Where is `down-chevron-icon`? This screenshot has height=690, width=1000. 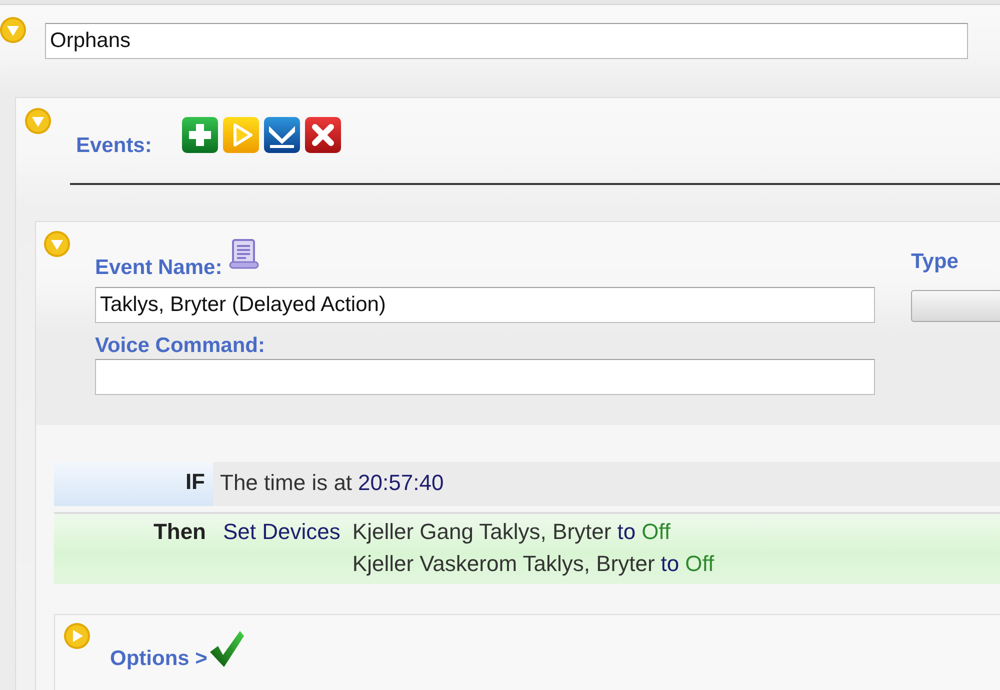
down-chevron-icon is located at coordinates (282, 135).